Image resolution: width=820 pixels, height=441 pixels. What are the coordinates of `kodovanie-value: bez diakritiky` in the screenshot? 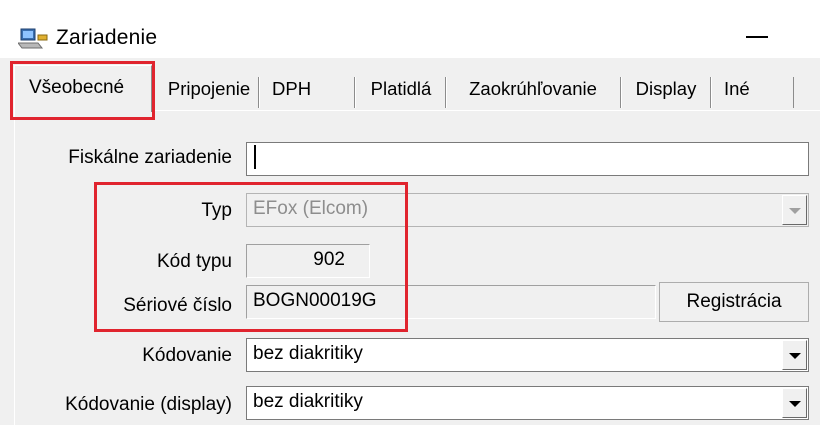 It's located at (308, 353).